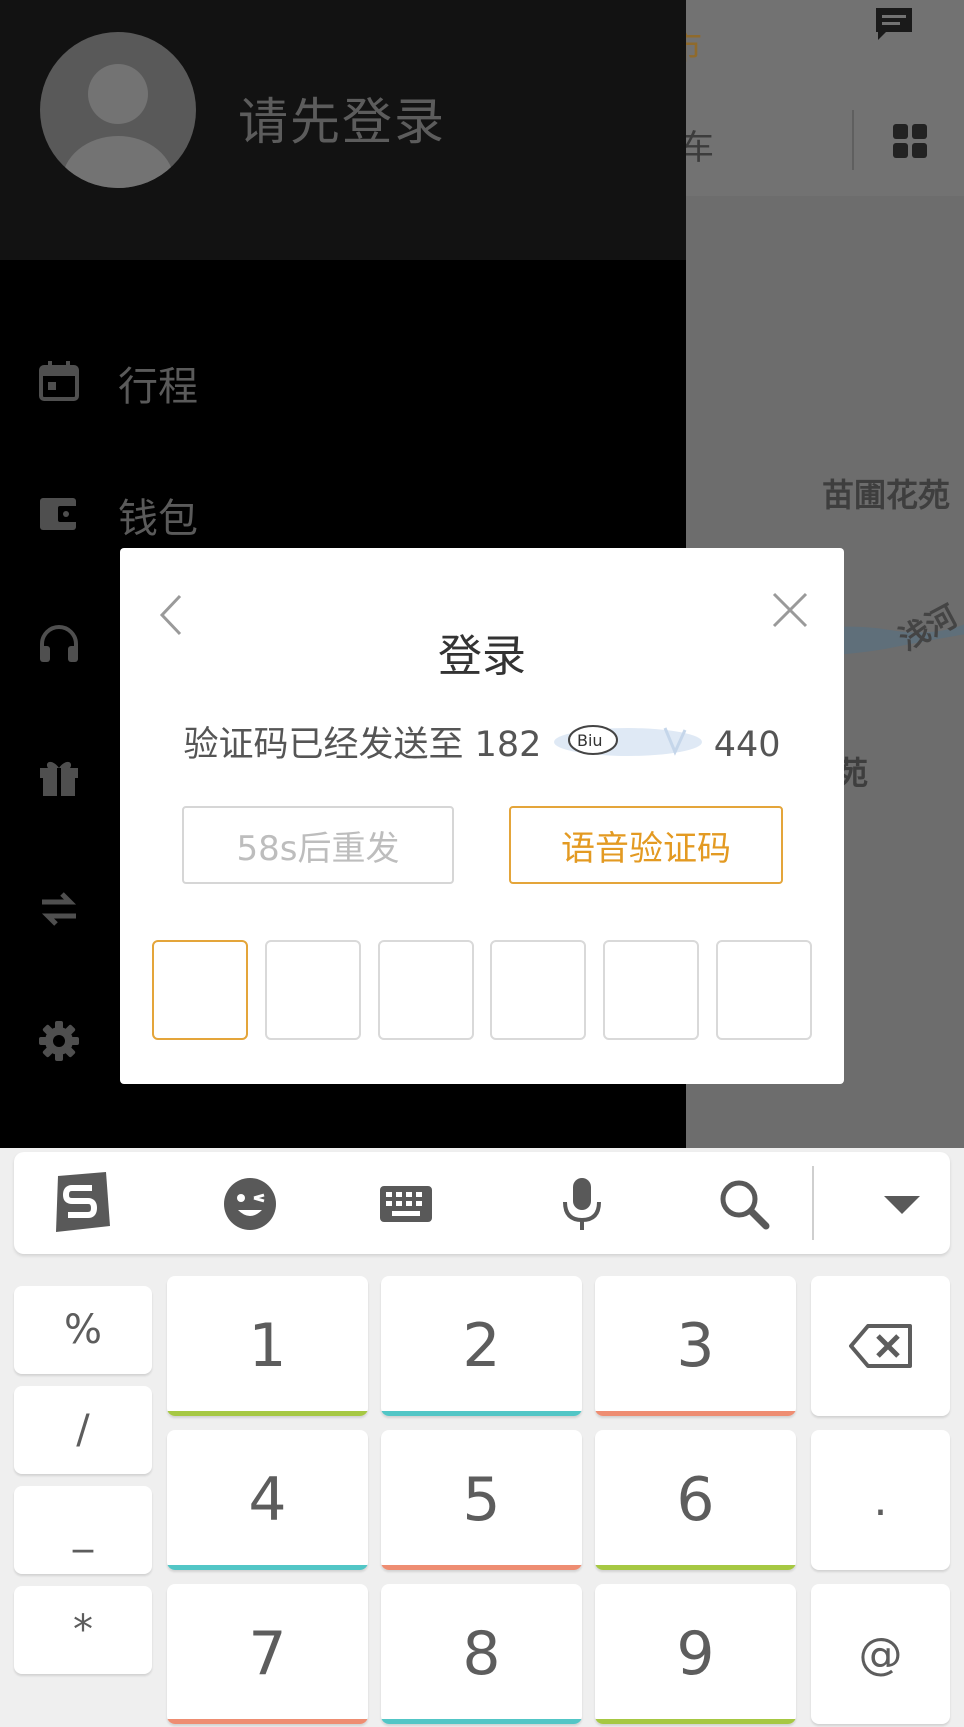 The width and height of the screenshot is (964, 1727). What do you see at coordinates (59, 381) in the screenshot?
I see `calendar-icon` at bounding box center [59, 381].